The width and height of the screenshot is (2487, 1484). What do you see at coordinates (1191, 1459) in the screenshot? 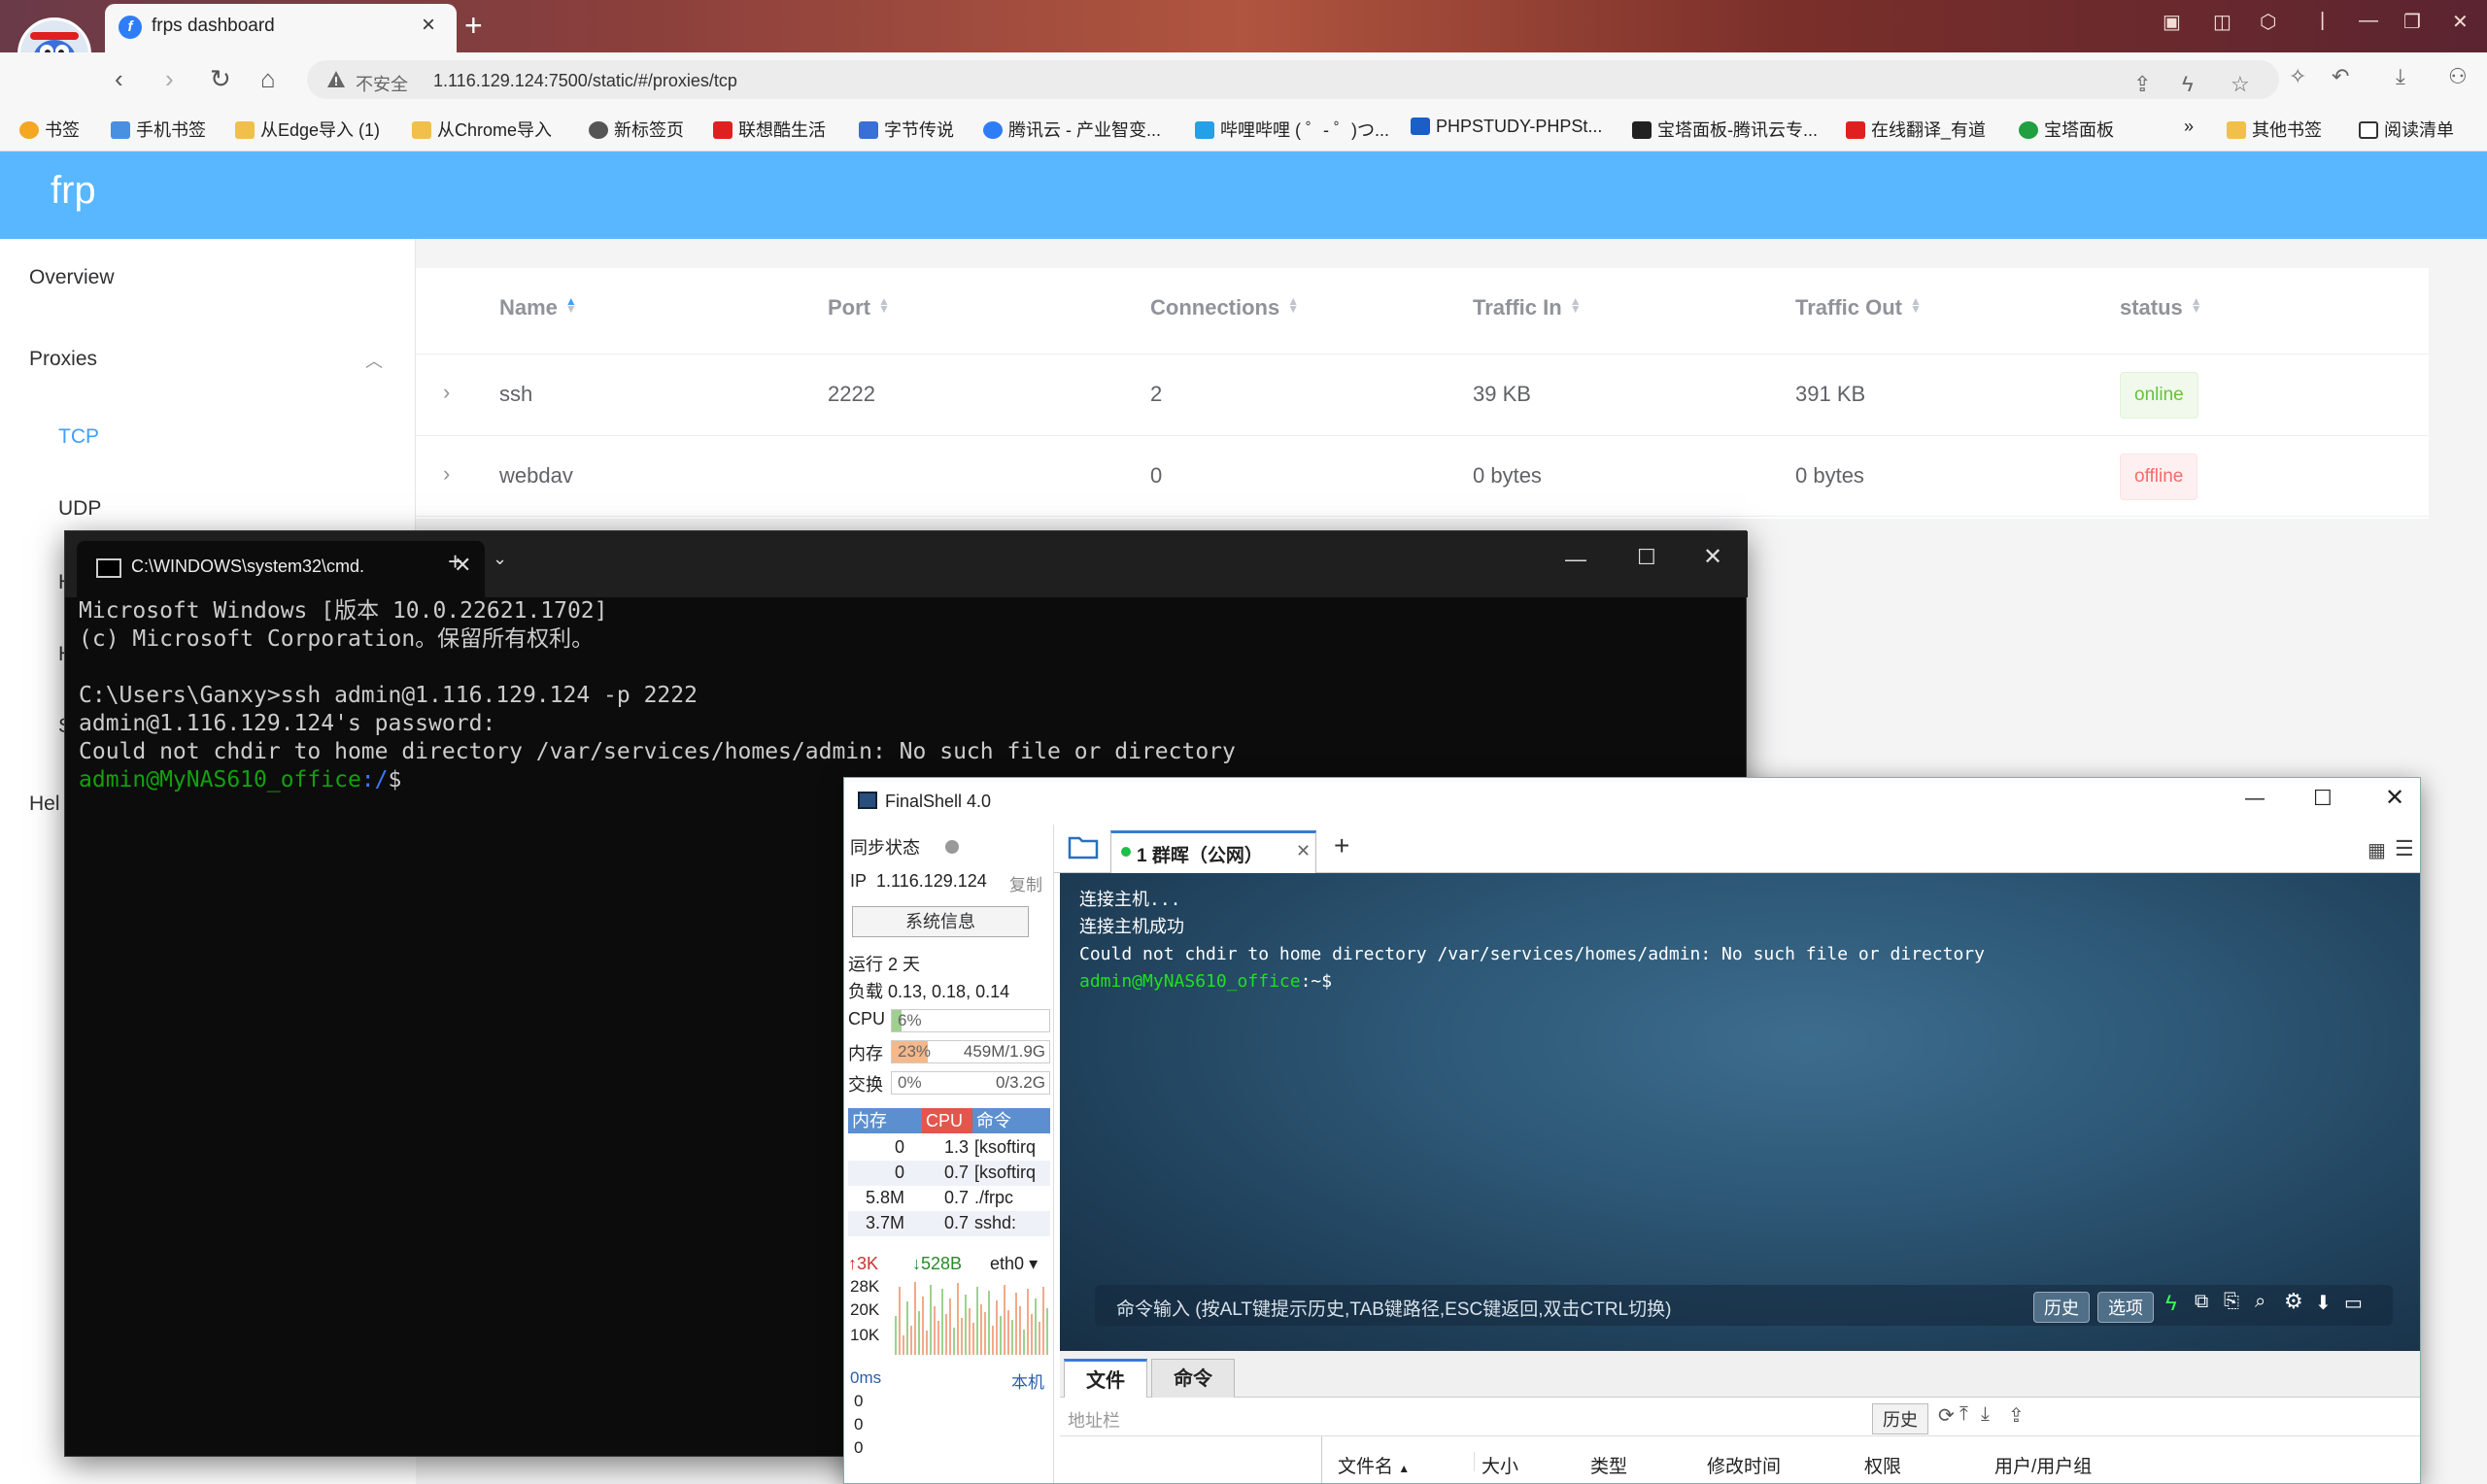
I see `directory-tree` at bounding box center [1191, 1459].